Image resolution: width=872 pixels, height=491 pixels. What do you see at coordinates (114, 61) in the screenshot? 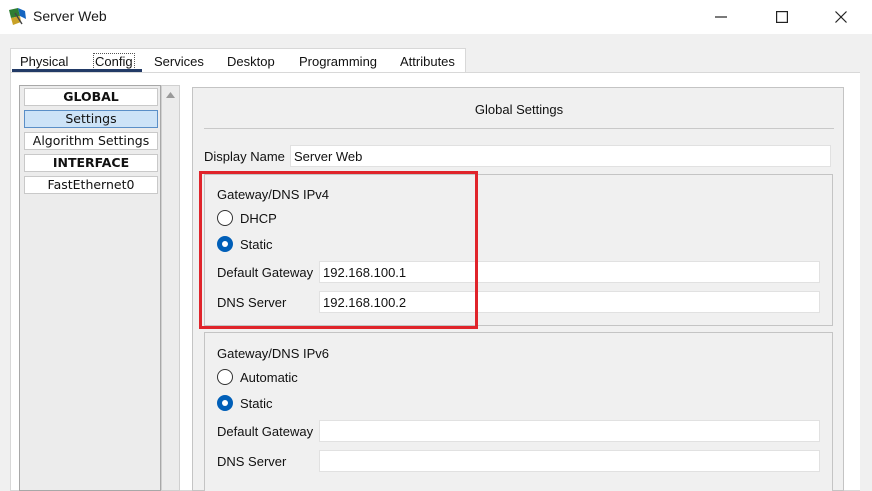
I see `tab-config: Config` at bounding box center [114, 61].